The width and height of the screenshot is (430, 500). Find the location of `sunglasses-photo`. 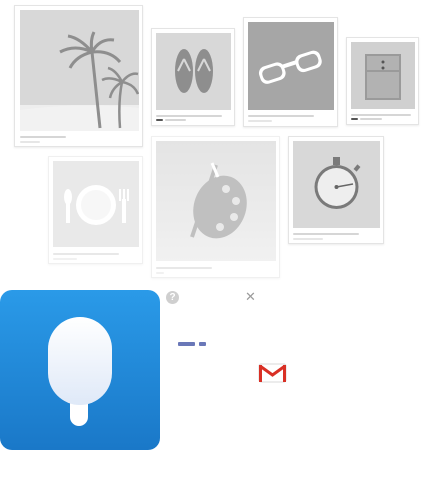

sunglasses-photo is located at coordinates (291, 66).